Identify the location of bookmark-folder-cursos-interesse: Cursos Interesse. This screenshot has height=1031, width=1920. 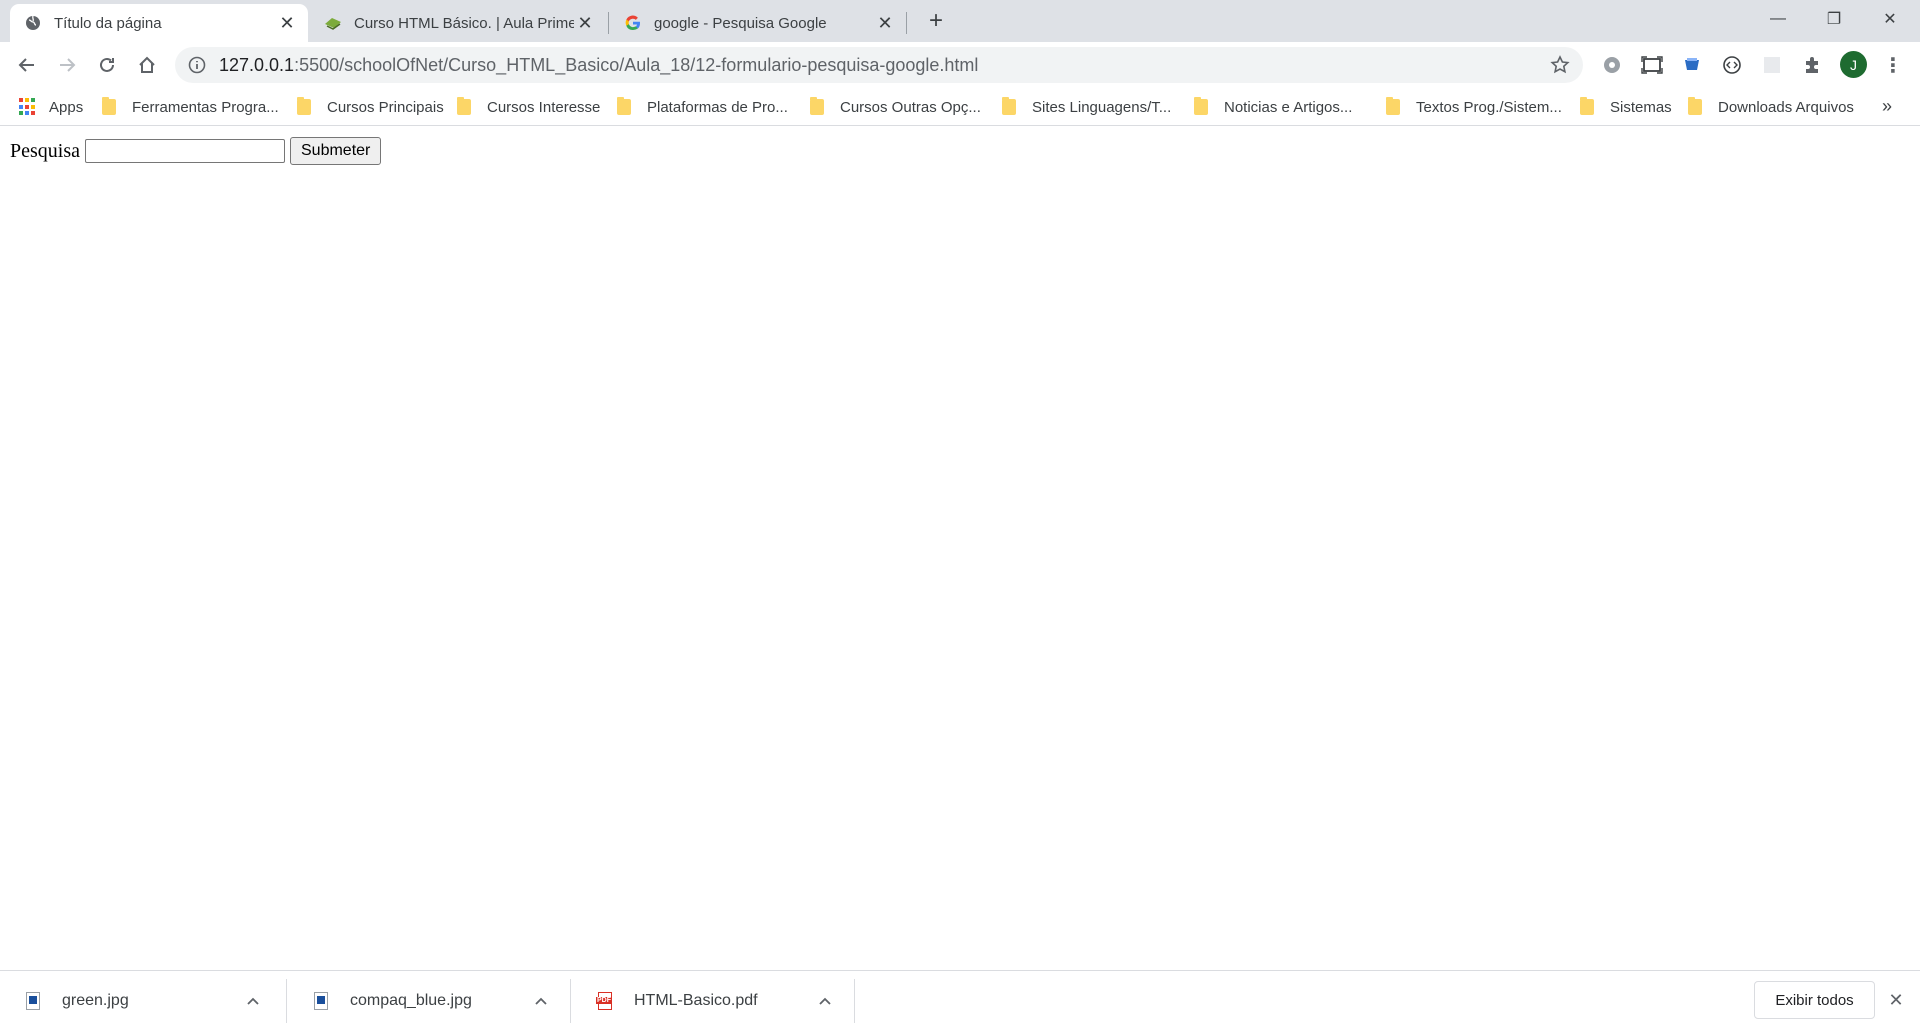
(528, 107).